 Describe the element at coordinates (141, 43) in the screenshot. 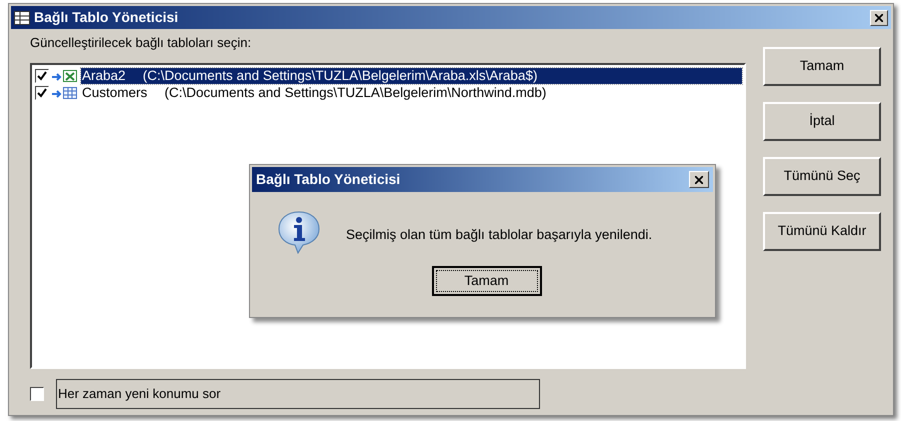

I see `prompt-label: Güncelleştirilecek bağlı tabloları seçin:` at that location.